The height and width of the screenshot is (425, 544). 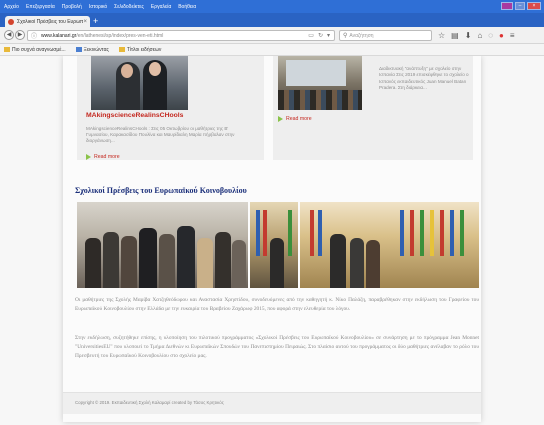 I want to click on menu-tools: Εργαλεία, so click(x=161, y=7).